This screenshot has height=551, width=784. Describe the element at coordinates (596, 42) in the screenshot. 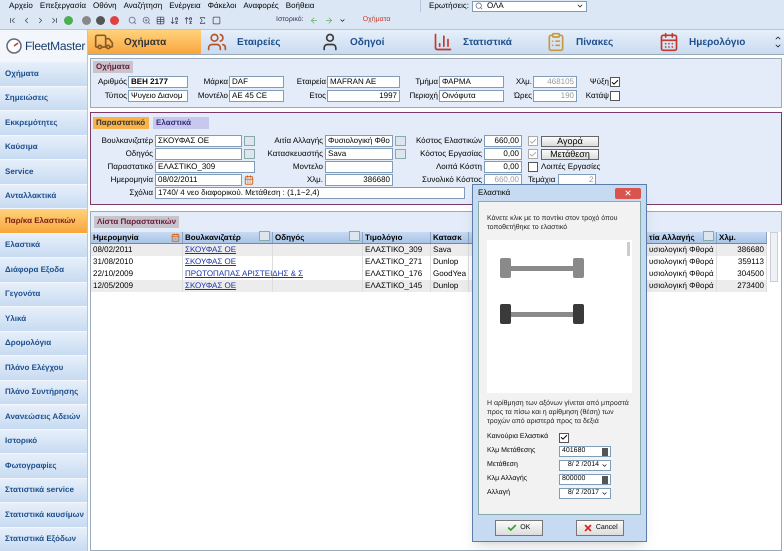

I see `app-tab: Πίνακες` at that location.